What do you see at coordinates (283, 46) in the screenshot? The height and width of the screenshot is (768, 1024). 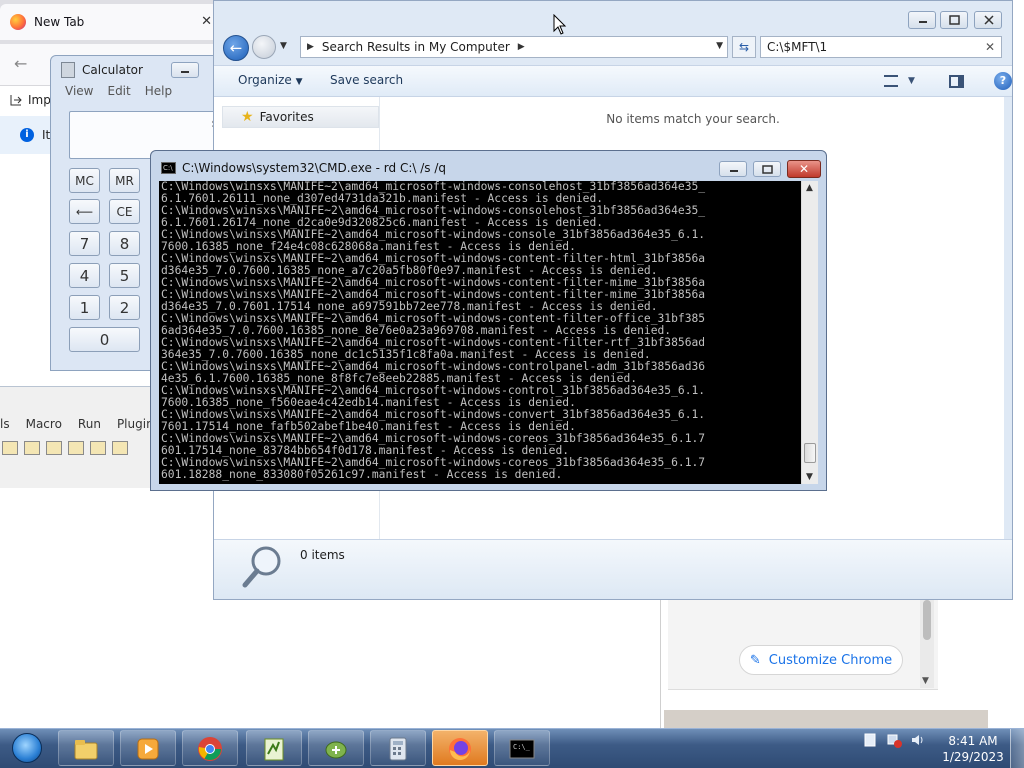 I see `history-dropdown-icon: ▼` at bounding box center [283, 46].